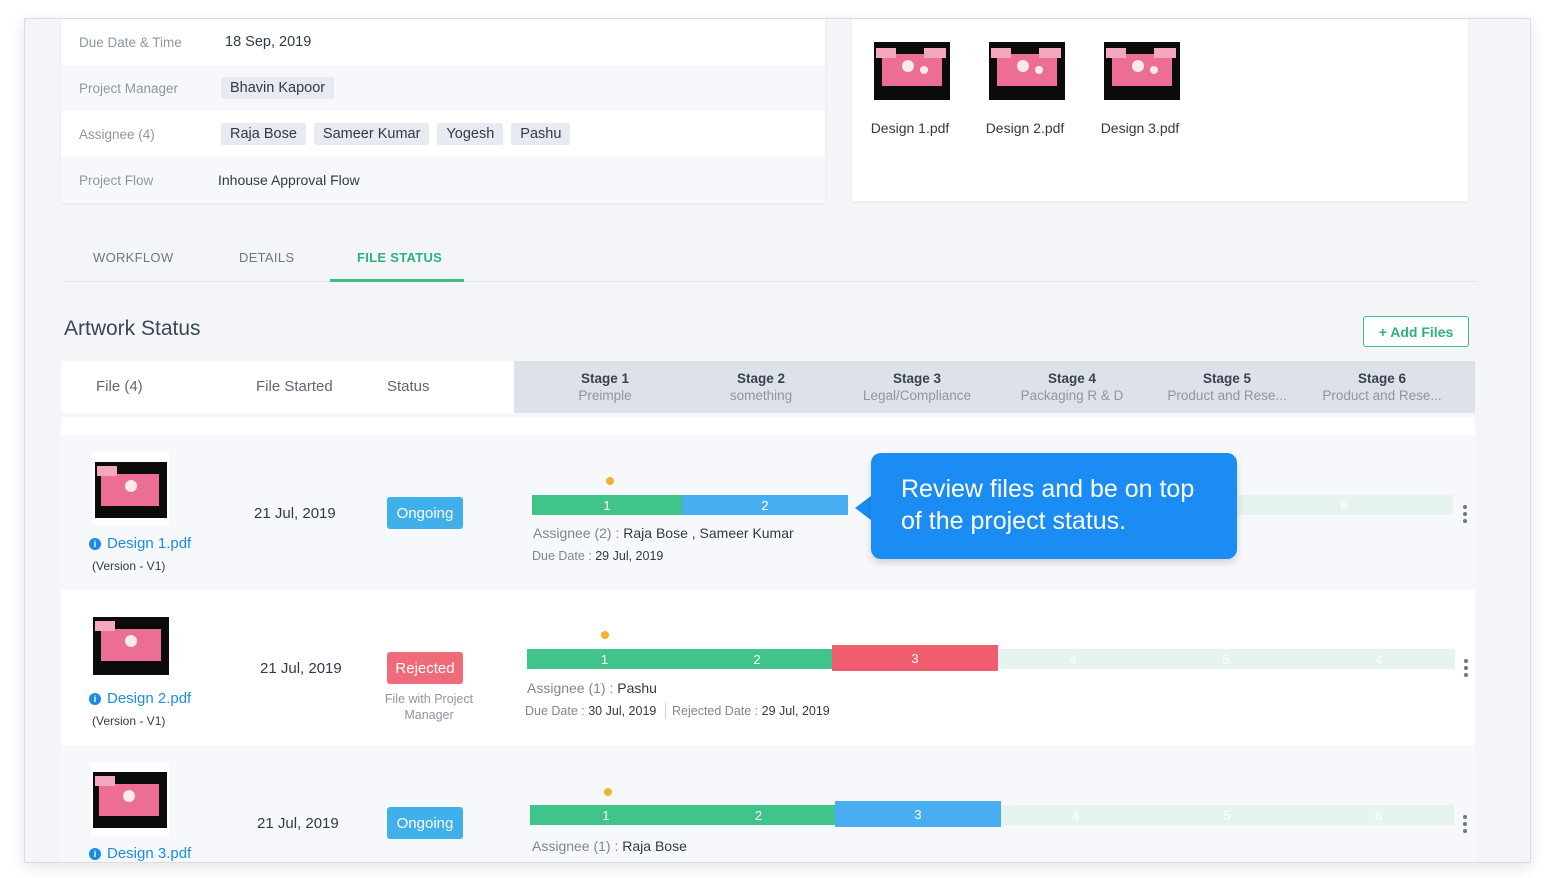 The image size is (1554, 878). Describe the element at coordinates (131, 489) in the screenshot. I see `design-1-row-thumbnail` at that location.